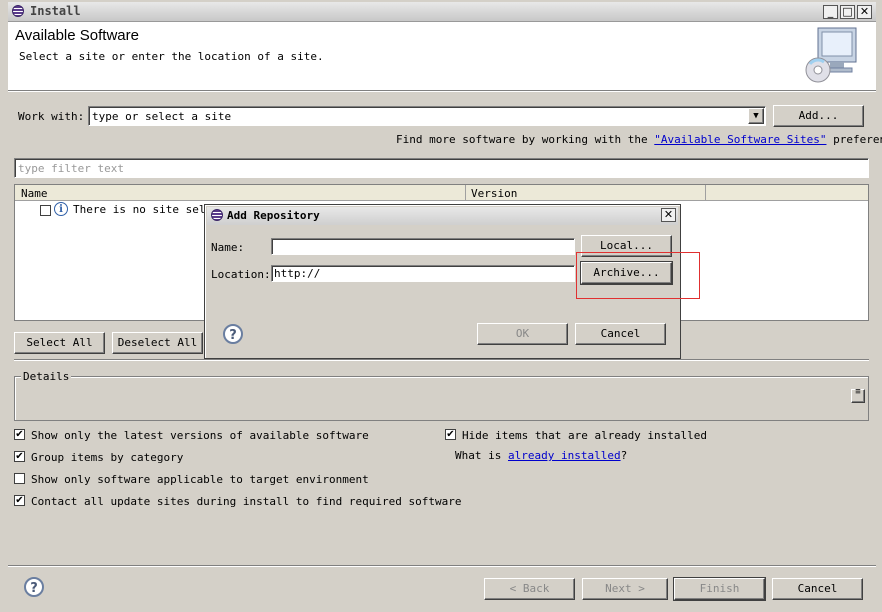 This screenshot has width=882, height=612. What do you see at coordinates (441, 360) in the screenshot?
I see `details-divider` at bounding box center [441, 360].